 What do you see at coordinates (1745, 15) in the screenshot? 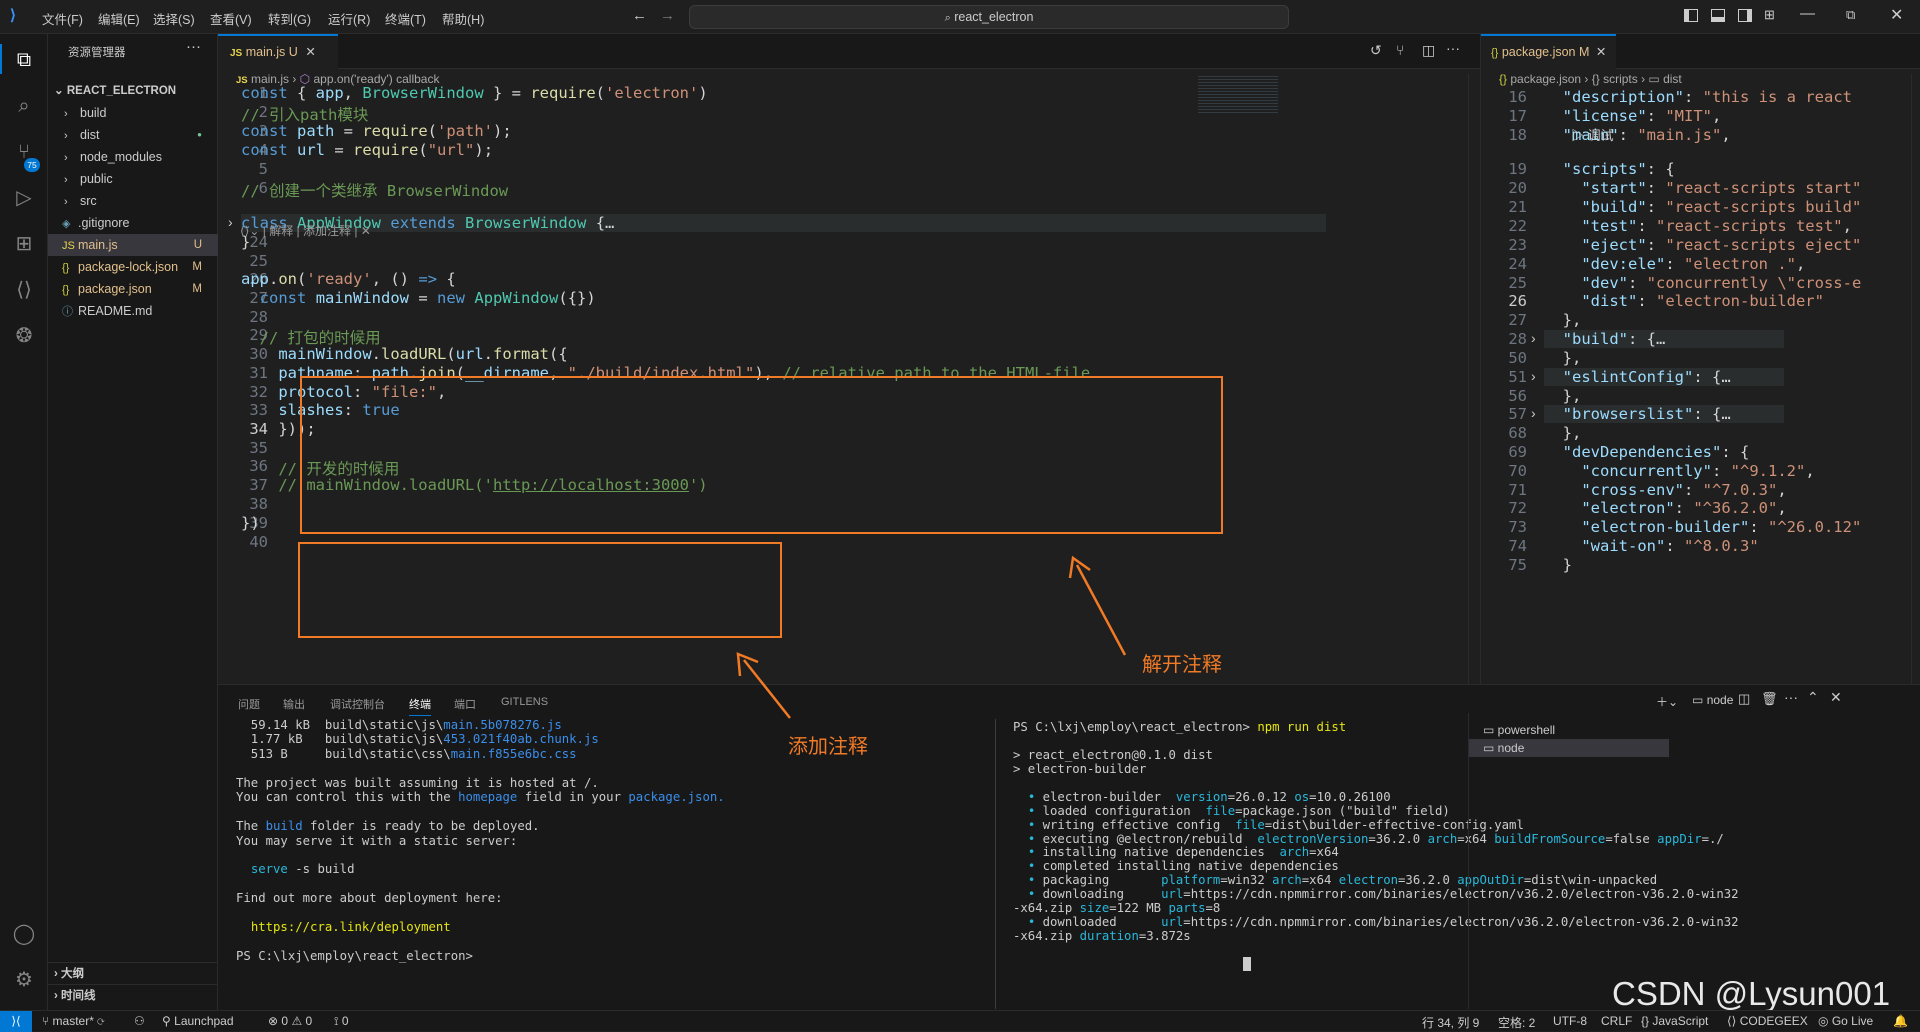
I see `toggle-secondary-sidebar-icon` at bounding box center [1745, 15].